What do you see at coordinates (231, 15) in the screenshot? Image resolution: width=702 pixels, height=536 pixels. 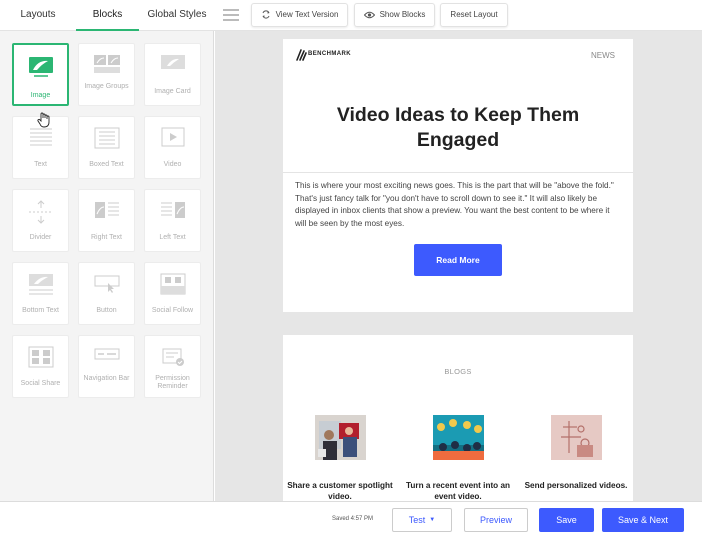 I see `menu-icon` at bounding box center [231, 15].